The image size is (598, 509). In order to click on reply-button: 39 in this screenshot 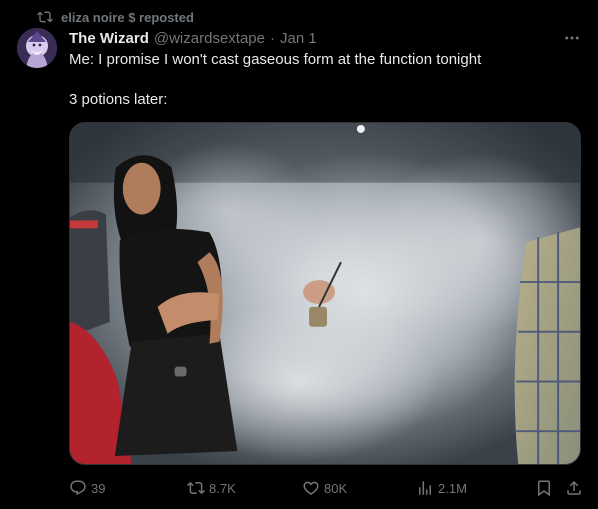, I will do `click(87, 488)`.